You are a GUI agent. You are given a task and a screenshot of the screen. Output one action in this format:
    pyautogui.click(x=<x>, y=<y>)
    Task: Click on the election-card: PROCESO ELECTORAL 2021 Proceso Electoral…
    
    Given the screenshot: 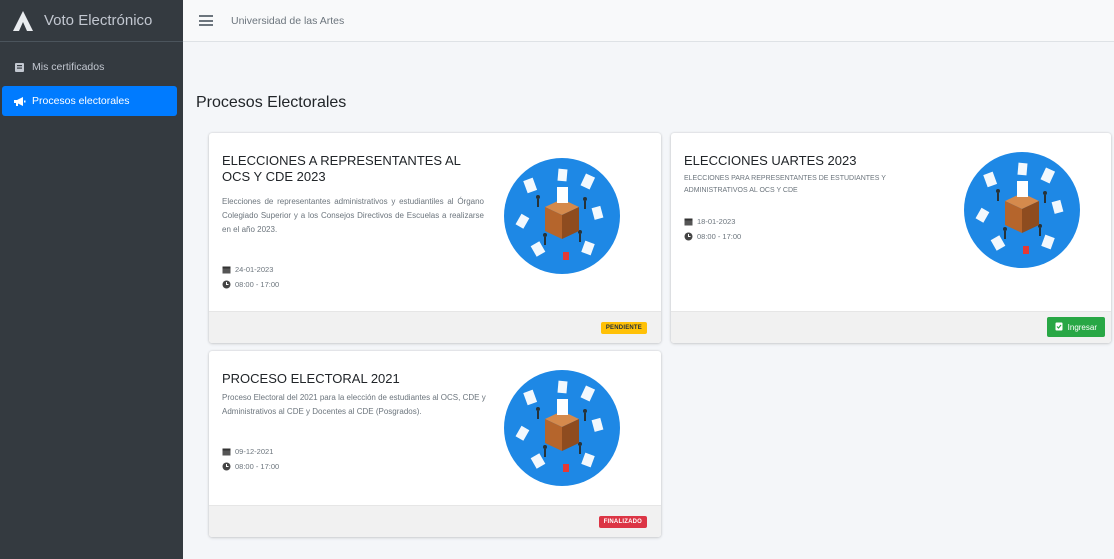 What is the action you would take?
    pyautogui.click(x=435, y=444)
    